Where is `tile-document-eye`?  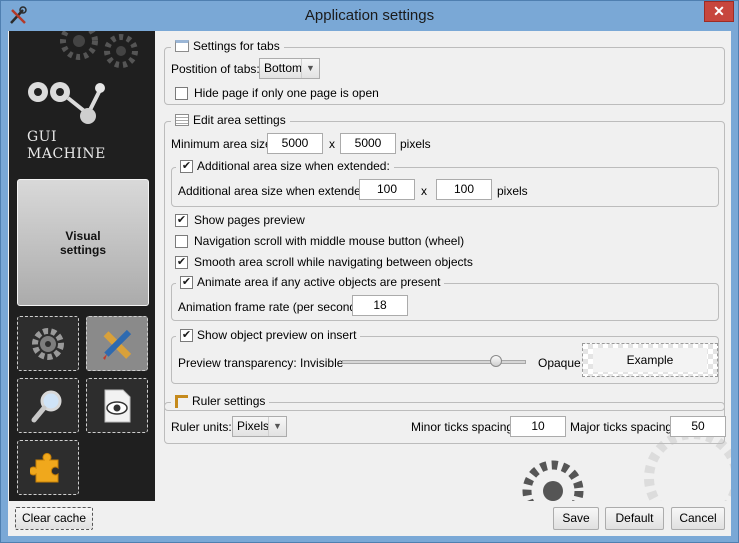 tile-document-eye is located at coordinates (117, 405).